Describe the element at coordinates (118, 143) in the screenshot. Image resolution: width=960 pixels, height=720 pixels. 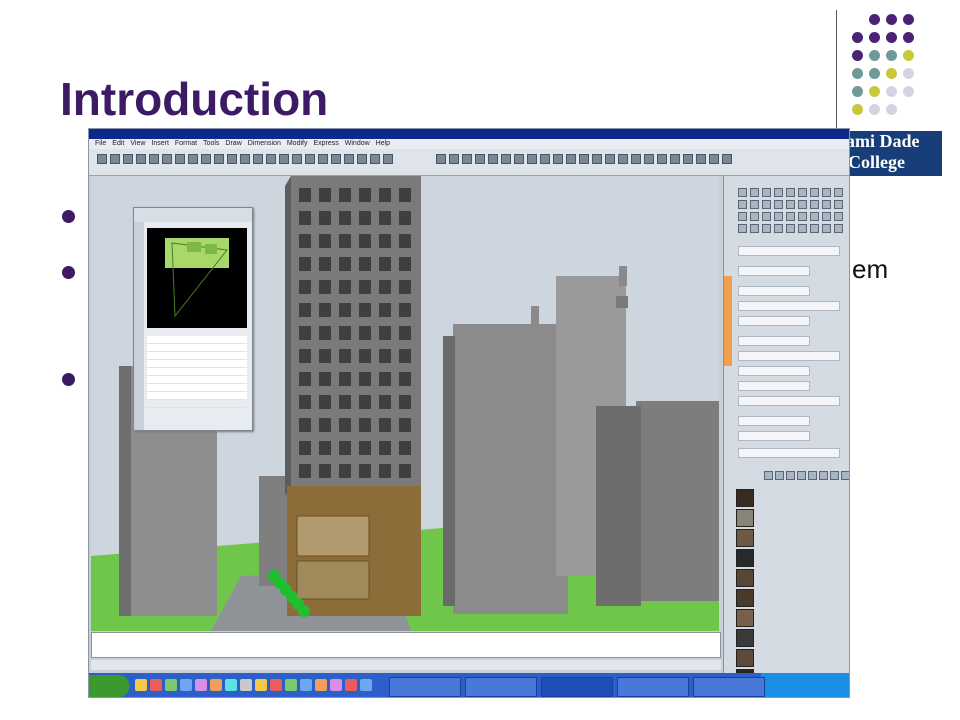
I see `menu-item: Edit` at that location.